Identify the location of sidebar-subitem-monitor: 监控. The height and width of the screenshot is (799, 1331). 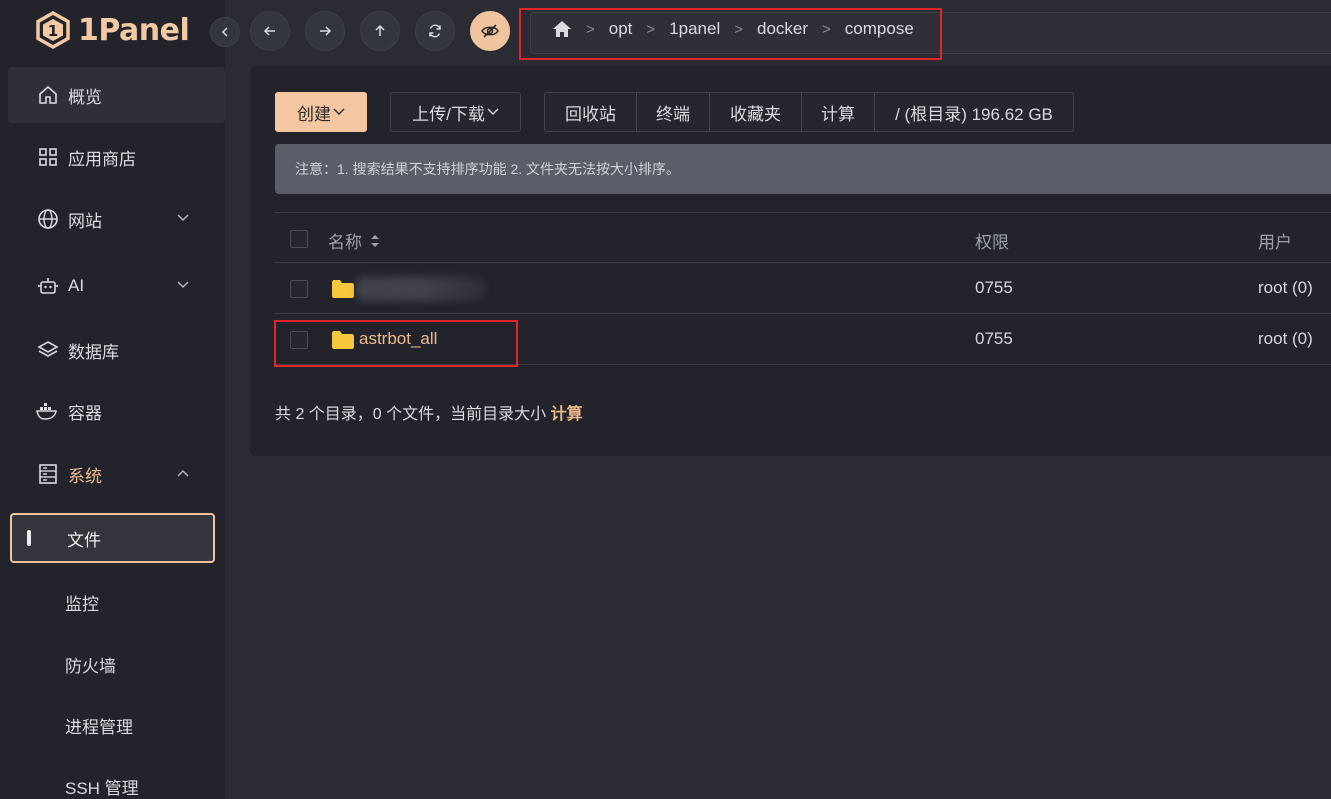
(82, 602).